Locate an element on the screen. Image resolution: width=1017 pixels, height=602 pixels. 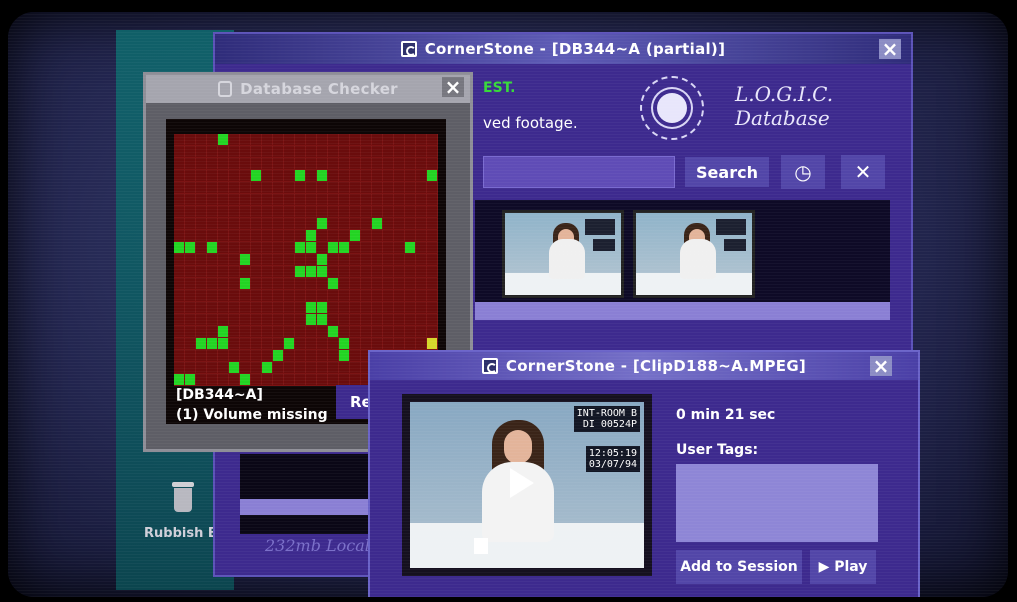
clock-icon: ◷ is located at coordinates (803, 172).